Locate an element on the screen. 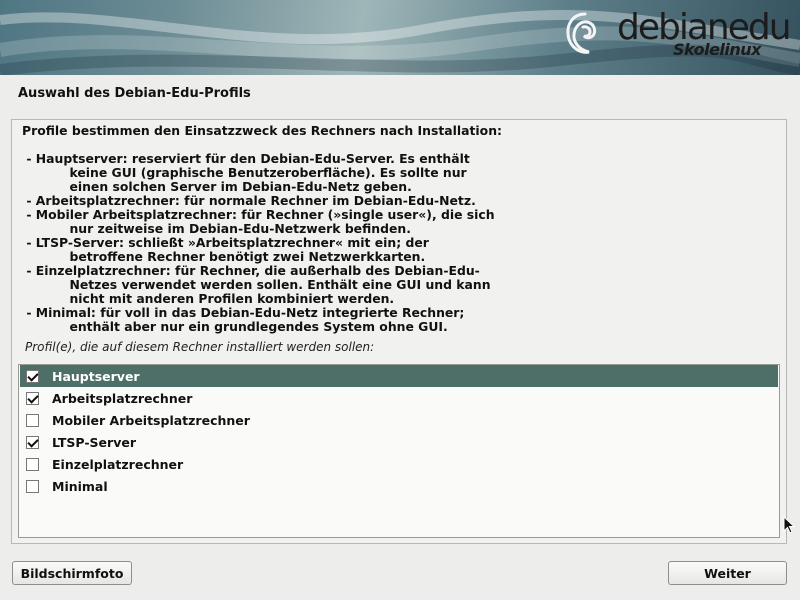  profile-label: Arbeitsplatzrechner is located at coordinates (122, 398).